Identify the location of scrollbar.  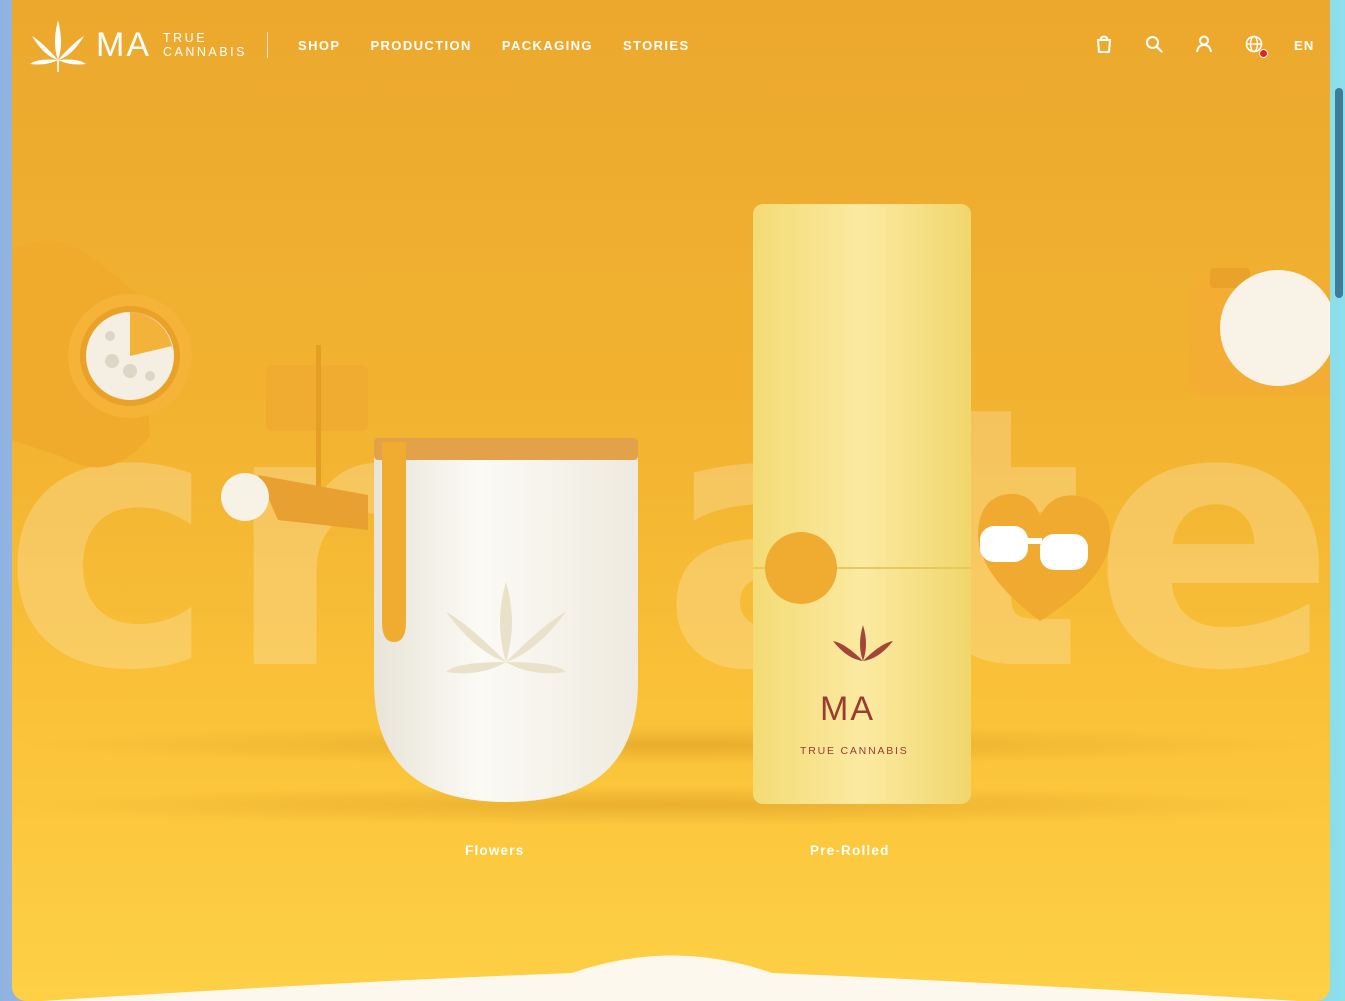
(1339, 193).